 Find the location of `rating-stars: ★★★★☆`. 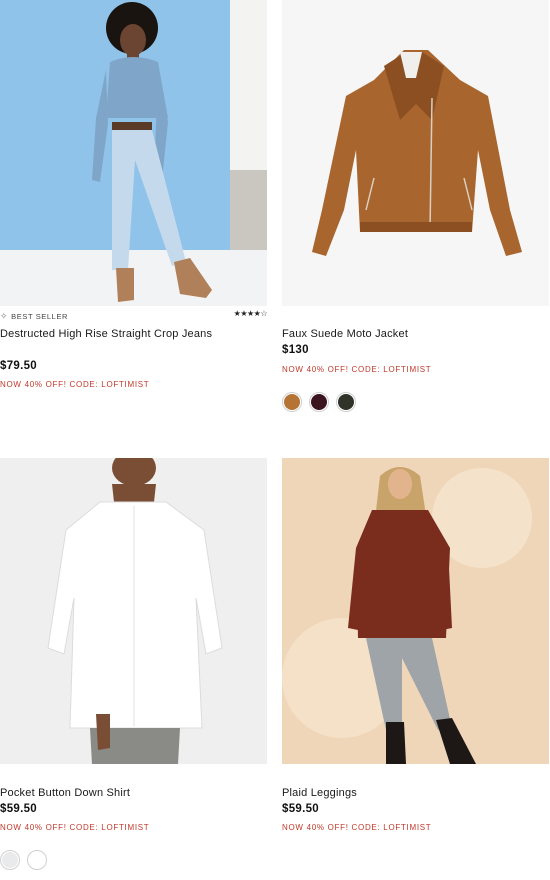

rating-stars: ★★★★☆ is located at coordinates (250, 313).